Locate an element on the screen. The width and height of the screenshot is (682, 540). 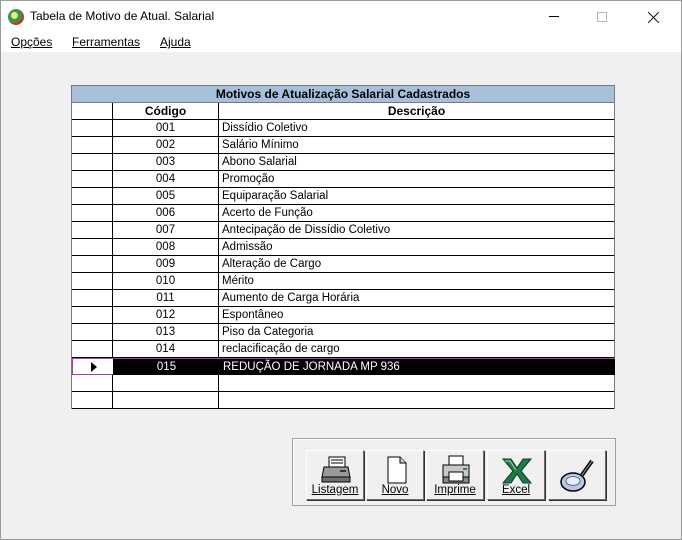
cell-codigo: 012 is located at coordinates (166, 315).